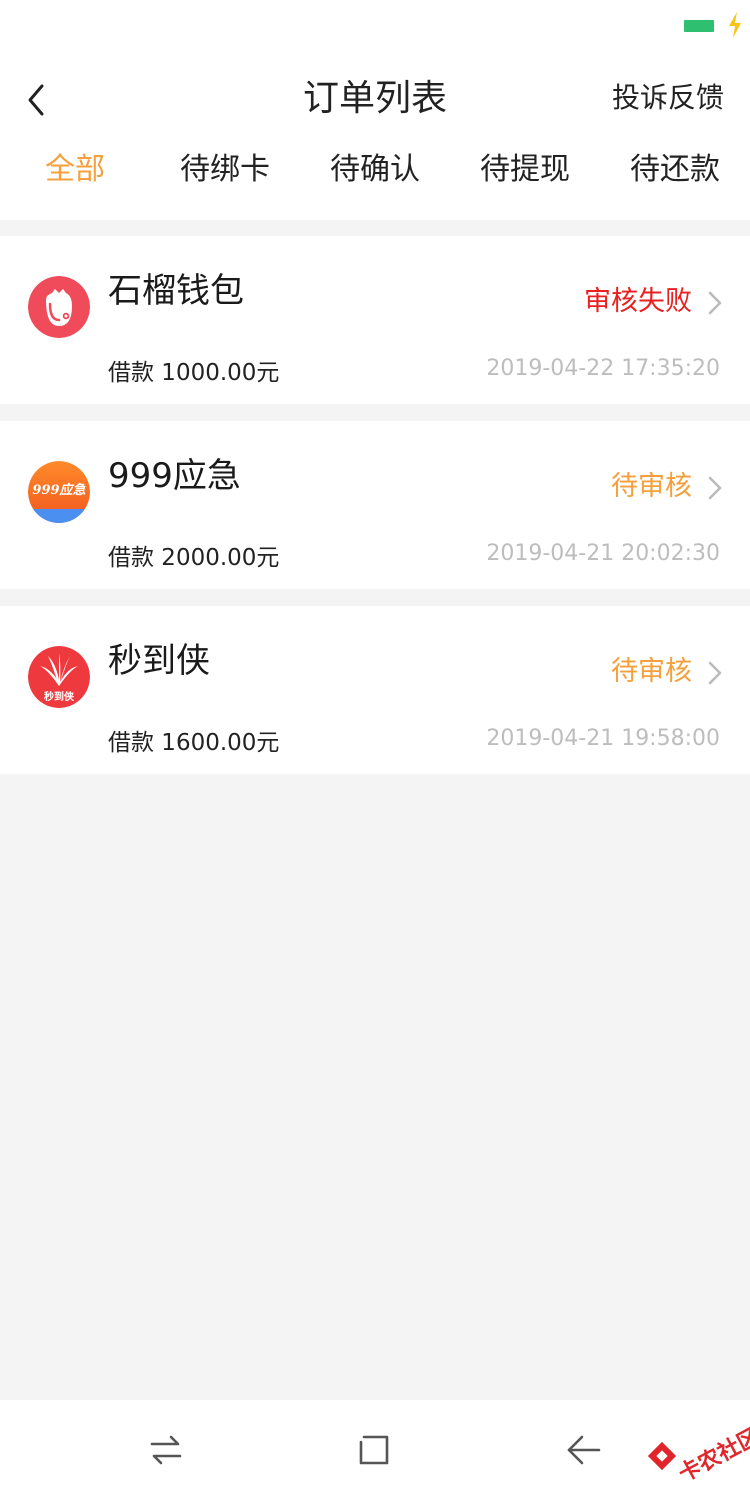 The width and height of the screenshot is (750, 1500). I want to click on order-time: 2019-04-21 19:58:00, so click(603, 738).